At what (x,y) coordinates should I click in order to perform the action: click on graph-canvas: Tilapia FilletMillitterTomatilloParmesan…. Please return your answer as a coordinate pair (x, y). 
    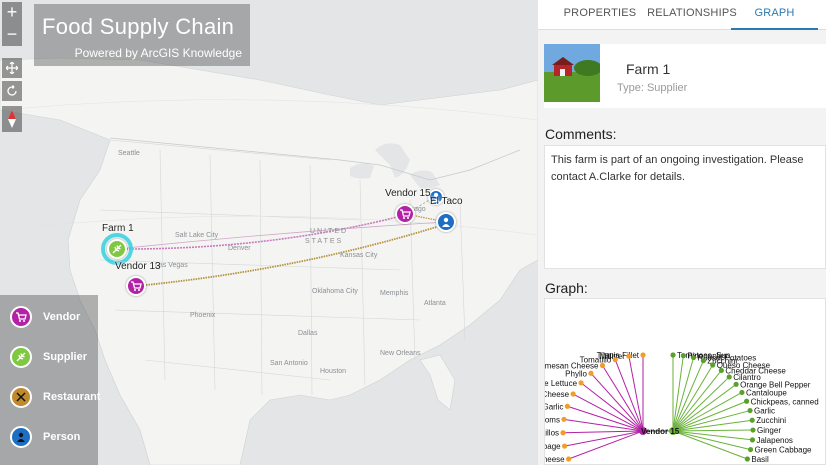
    Looking at the image, I should click on (682, 407).